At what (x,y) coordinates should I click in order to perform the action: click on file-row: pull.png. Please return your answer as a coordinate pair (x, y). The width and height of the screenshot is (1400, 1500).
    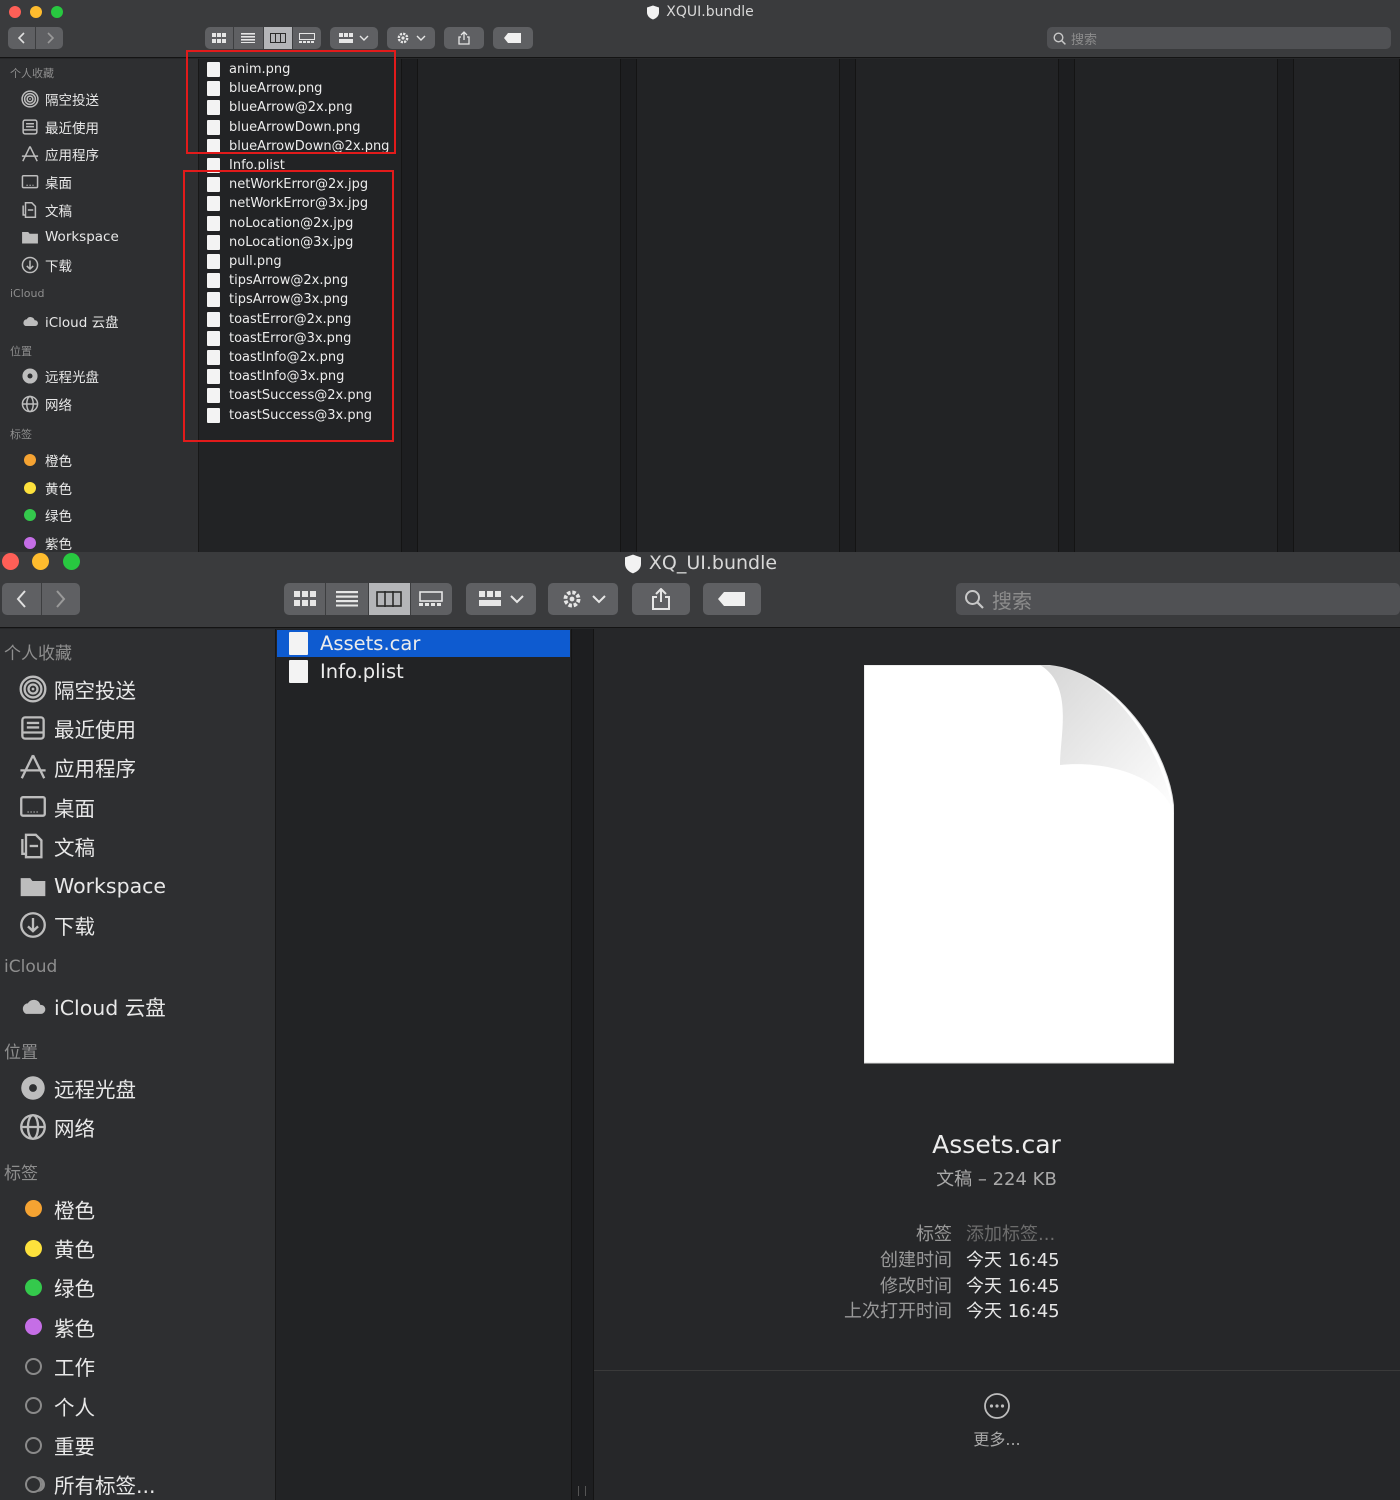
    Looking at the image, I should click on (244, 261).